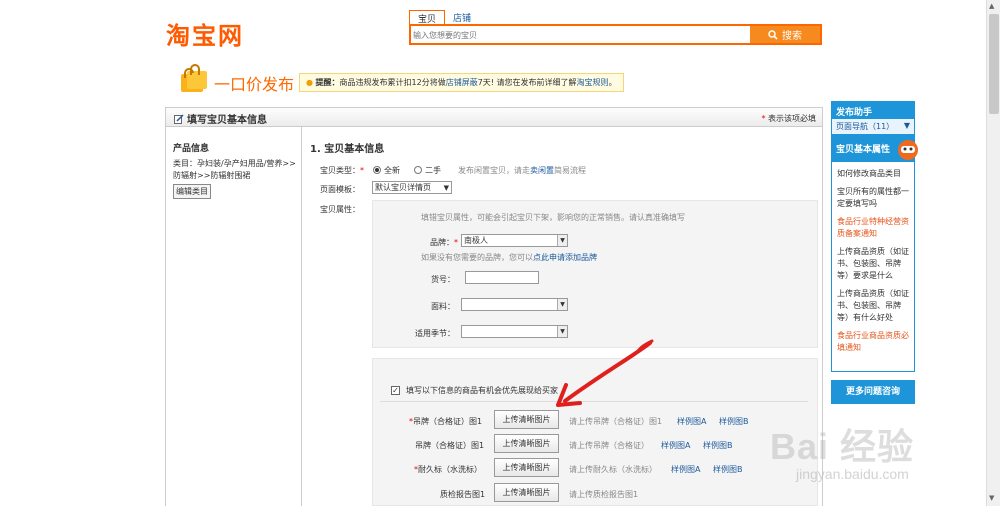  I want to click on sku-input, so click(502, 277).